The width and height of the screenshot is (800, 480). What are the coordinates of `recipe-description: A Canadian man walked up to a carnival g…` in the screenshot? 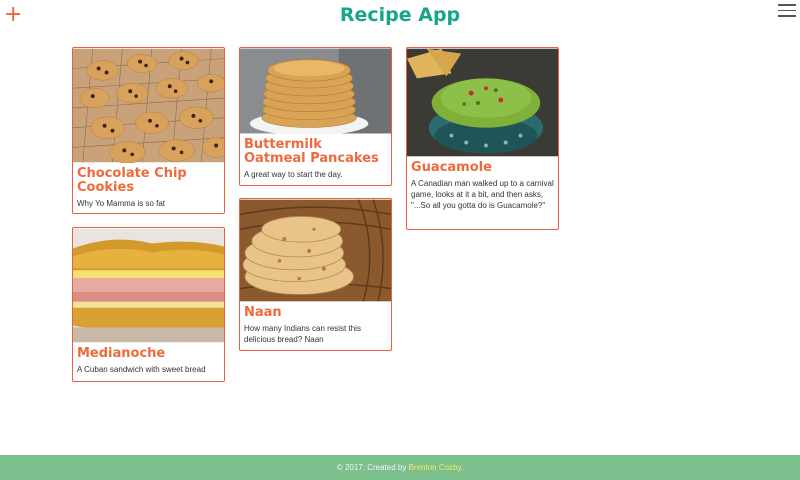 It's located at (482, 194).